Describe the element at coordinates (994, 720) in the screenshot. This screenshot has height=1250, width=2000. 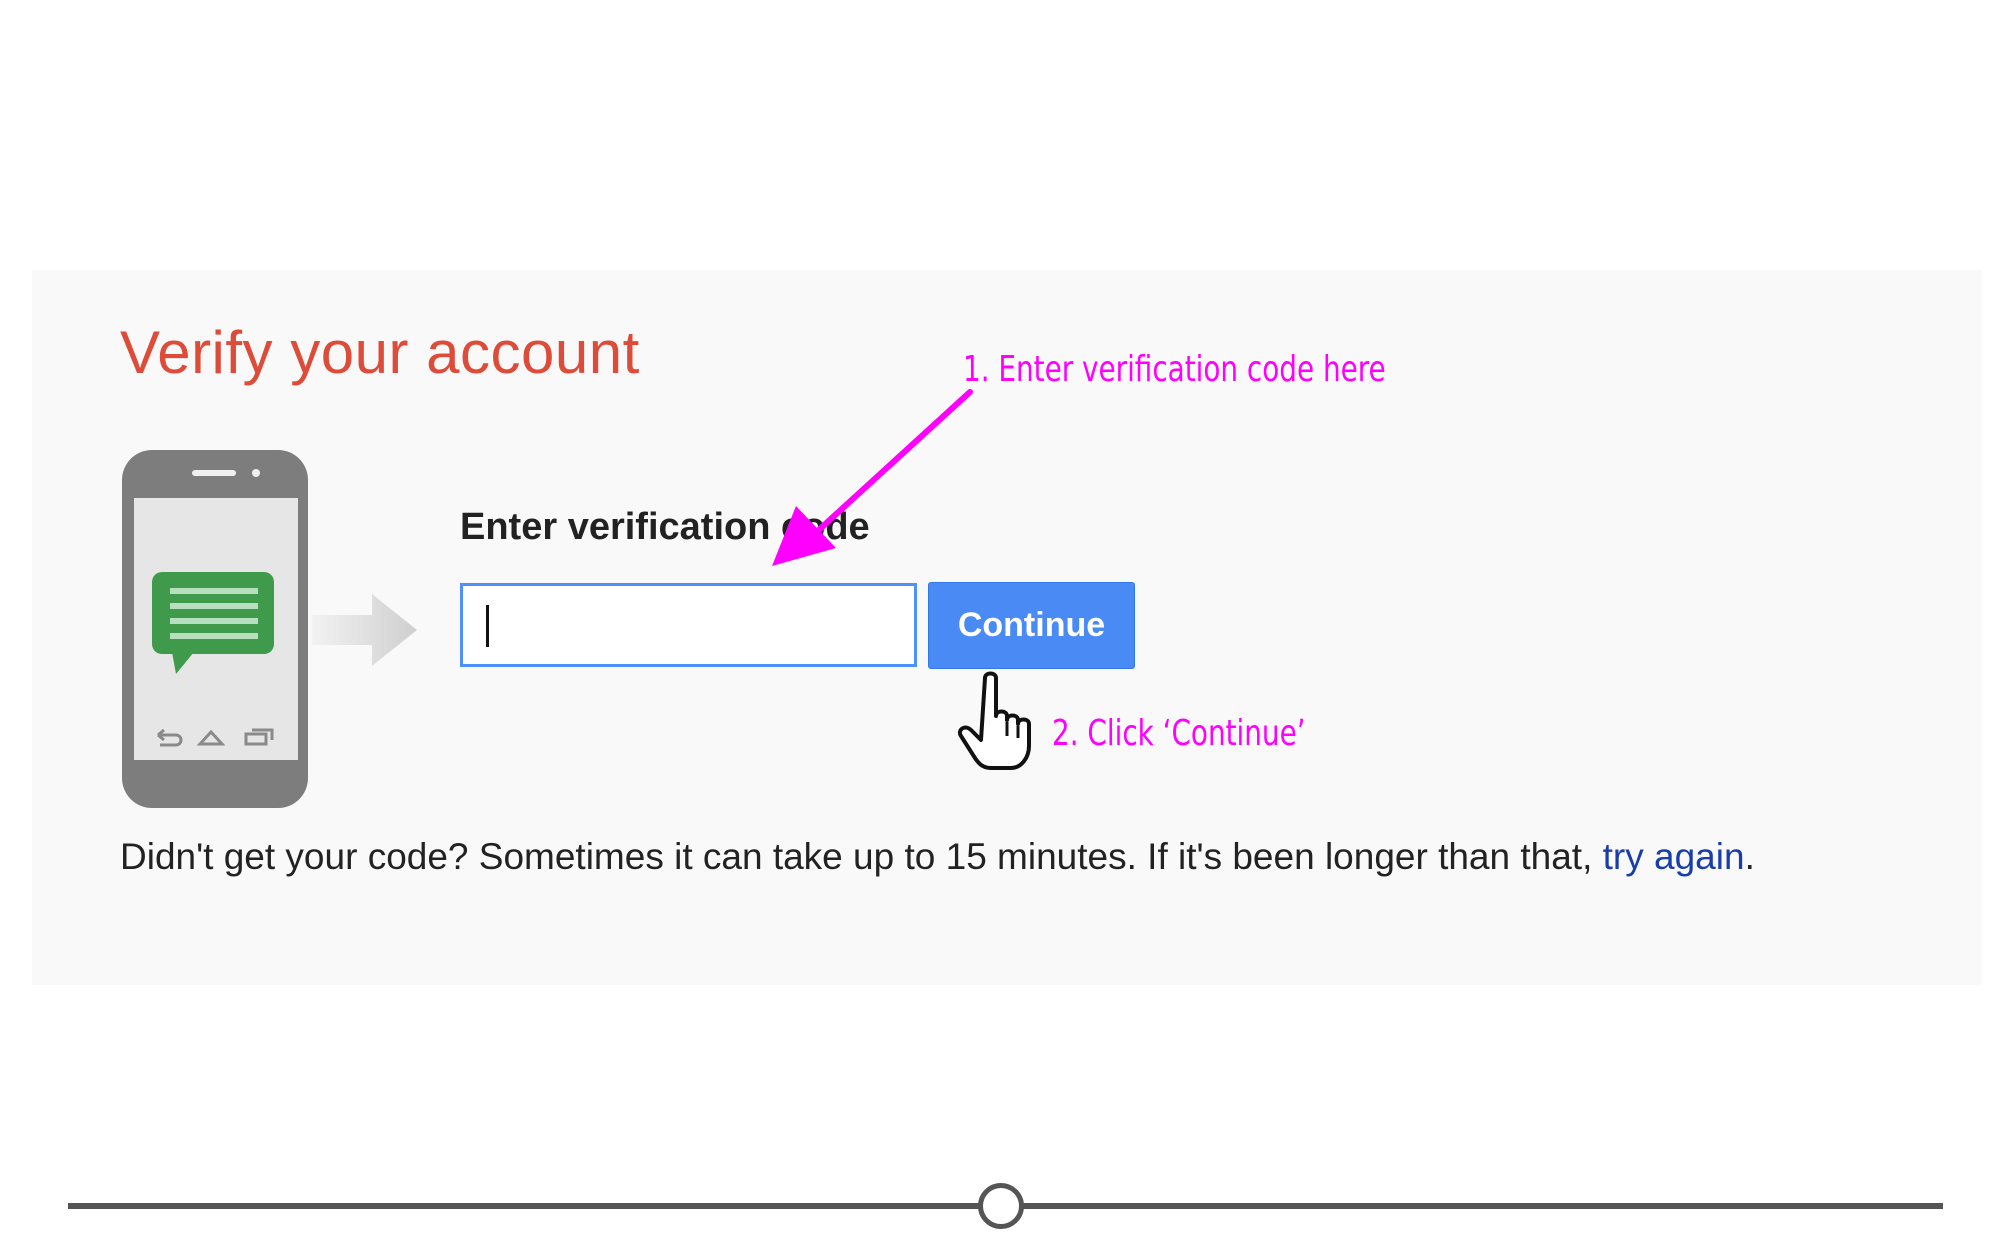
I see `hand-pointer-icon` at that location.